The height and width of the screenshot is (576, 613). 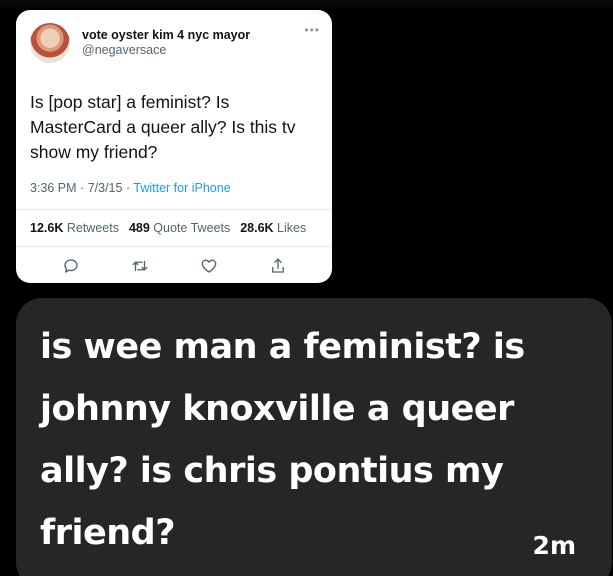 I want to click on comment-timestamp: 2m, so click(x=554, y=545).